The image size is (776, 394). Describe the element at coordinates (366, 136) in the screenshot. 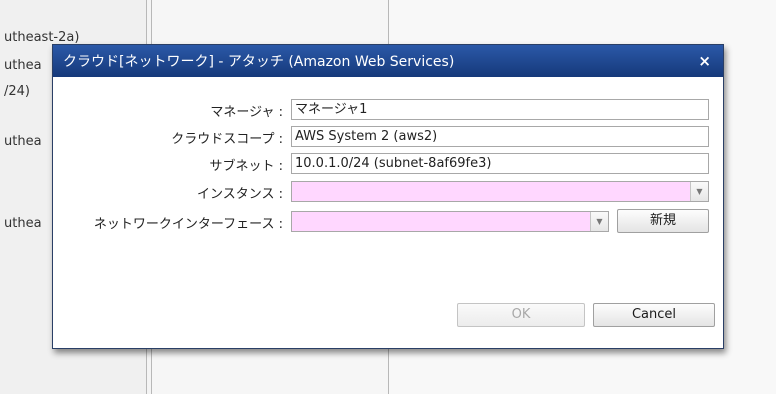

I see `cloud-scope-value: AWS System 2 (aws2)` at that location.